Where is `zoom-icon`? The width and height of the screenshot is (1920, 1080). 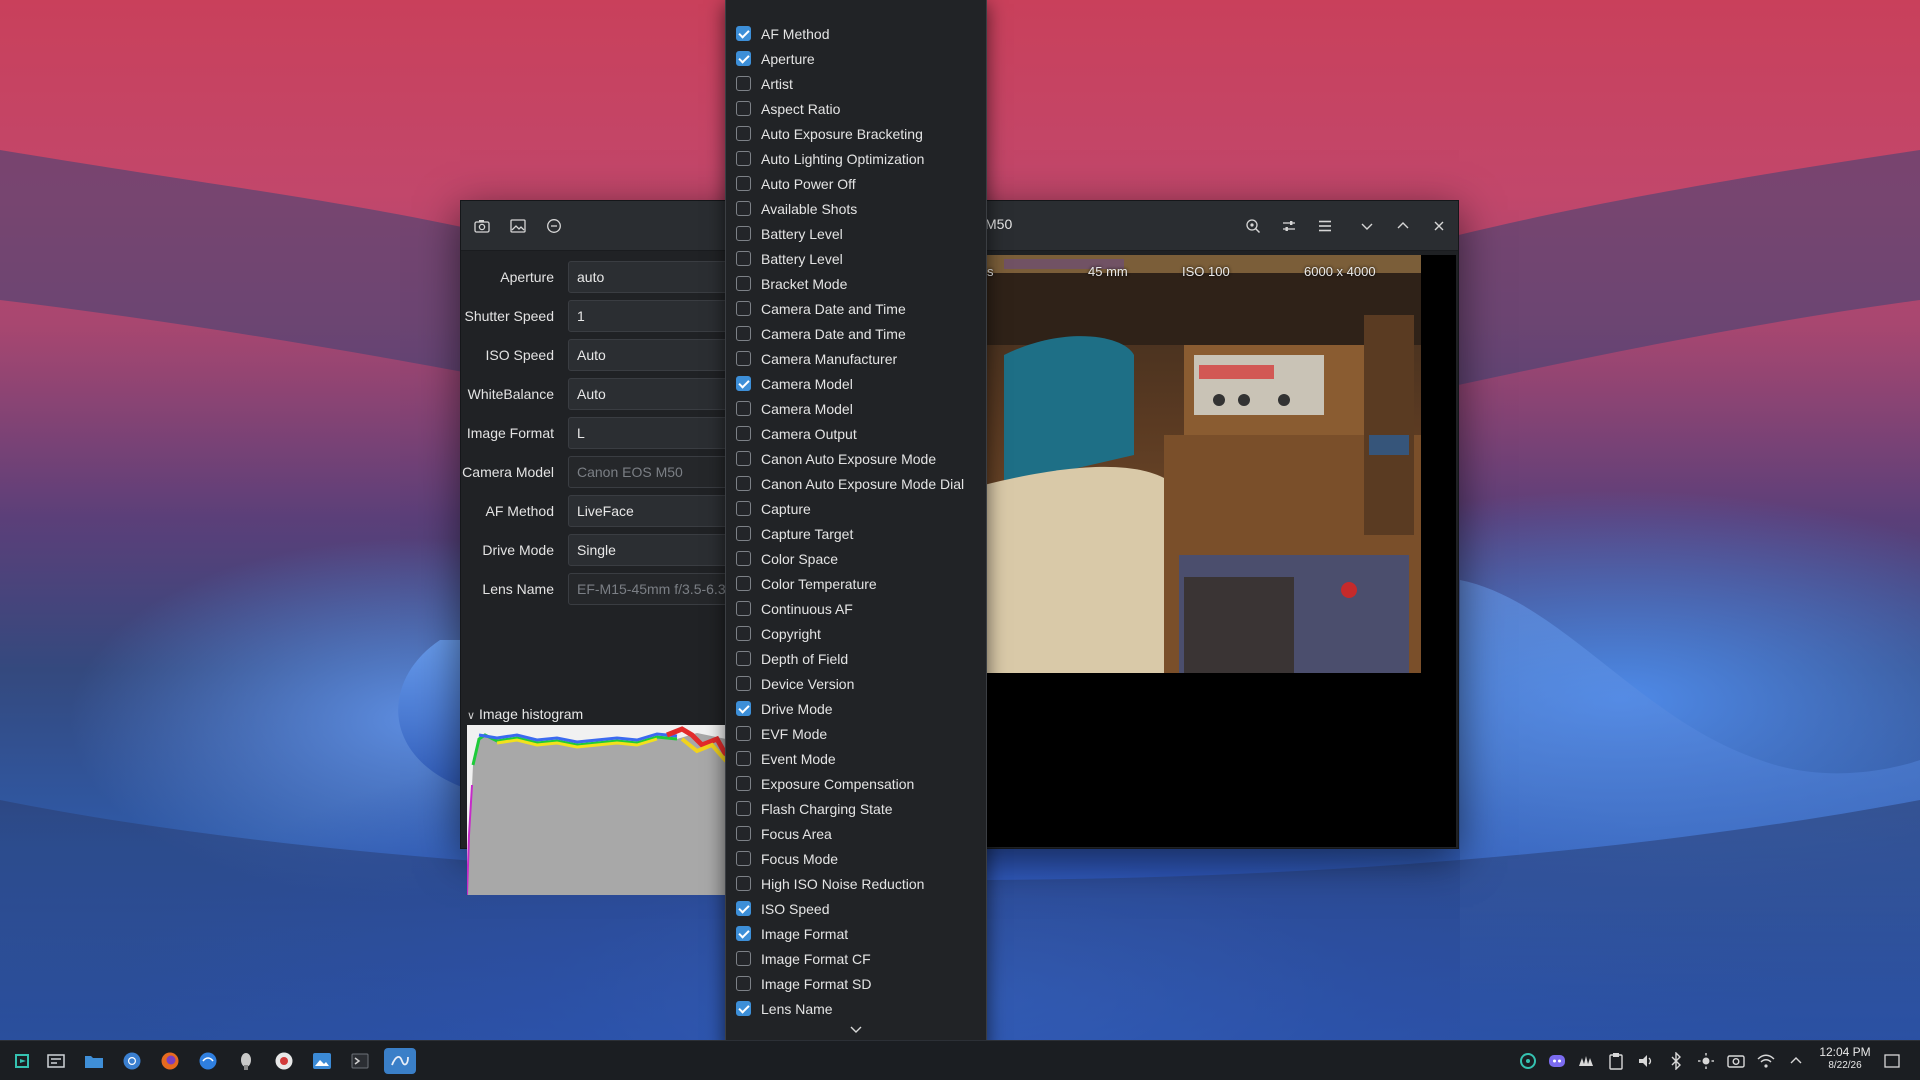 zoom-icon is located at coordinates (1253, 226).